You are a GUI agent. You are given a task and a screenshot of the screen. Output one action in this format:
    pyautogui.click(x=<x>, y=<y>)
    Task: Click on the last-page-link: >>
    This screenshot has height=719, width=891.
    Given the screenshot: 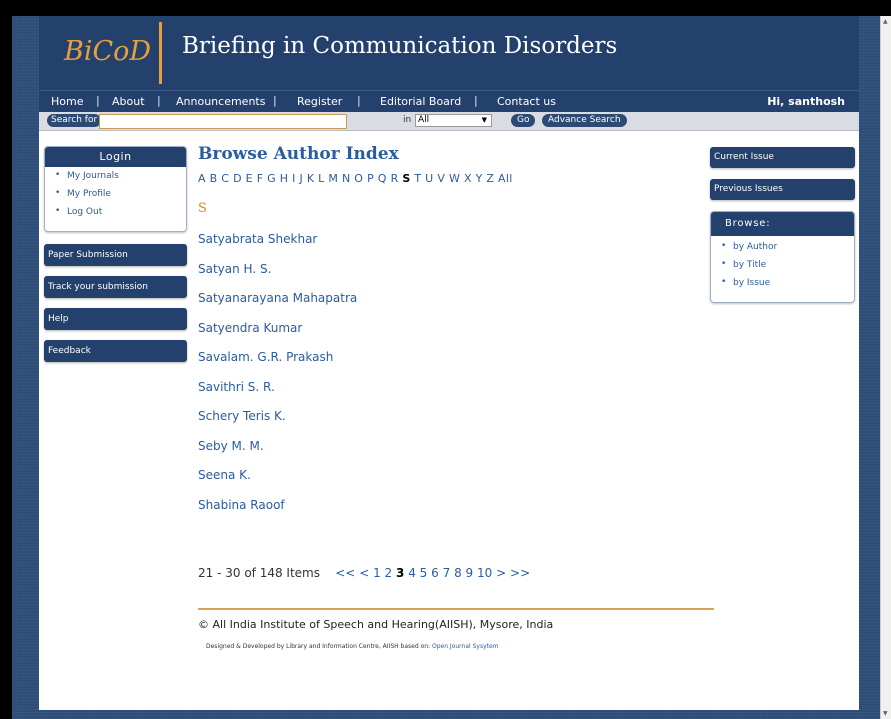 What is the action you would take?
    pyautogui.click(x=520, y=573)
    